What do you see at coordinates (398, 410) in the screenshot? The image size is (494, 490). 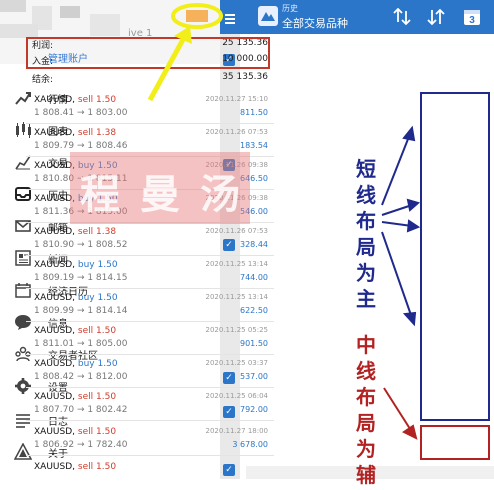 I see `red-arrow` at bounding box center [398, 410].